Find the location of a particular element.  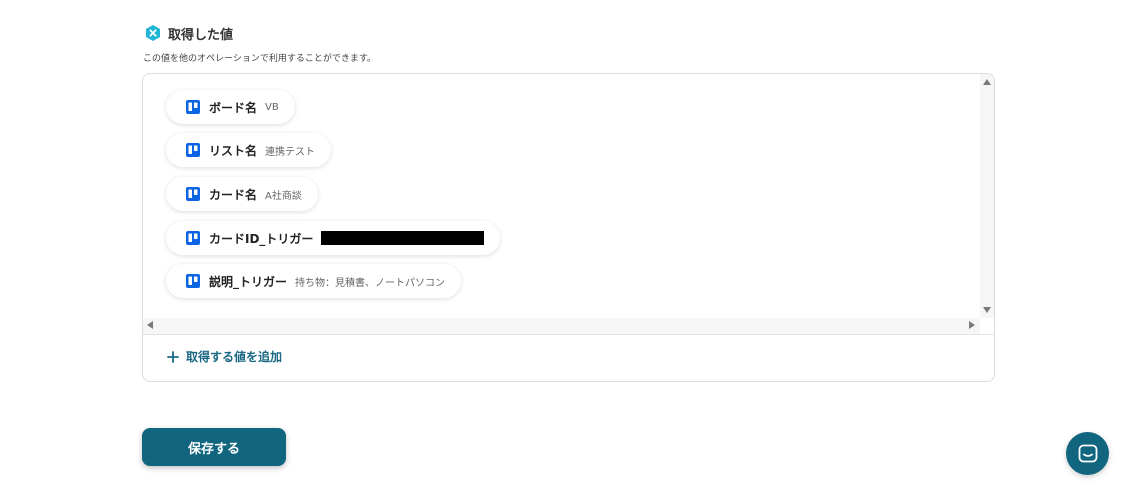

value-chip-label: ボード名 is located at coordinates (233, 107).